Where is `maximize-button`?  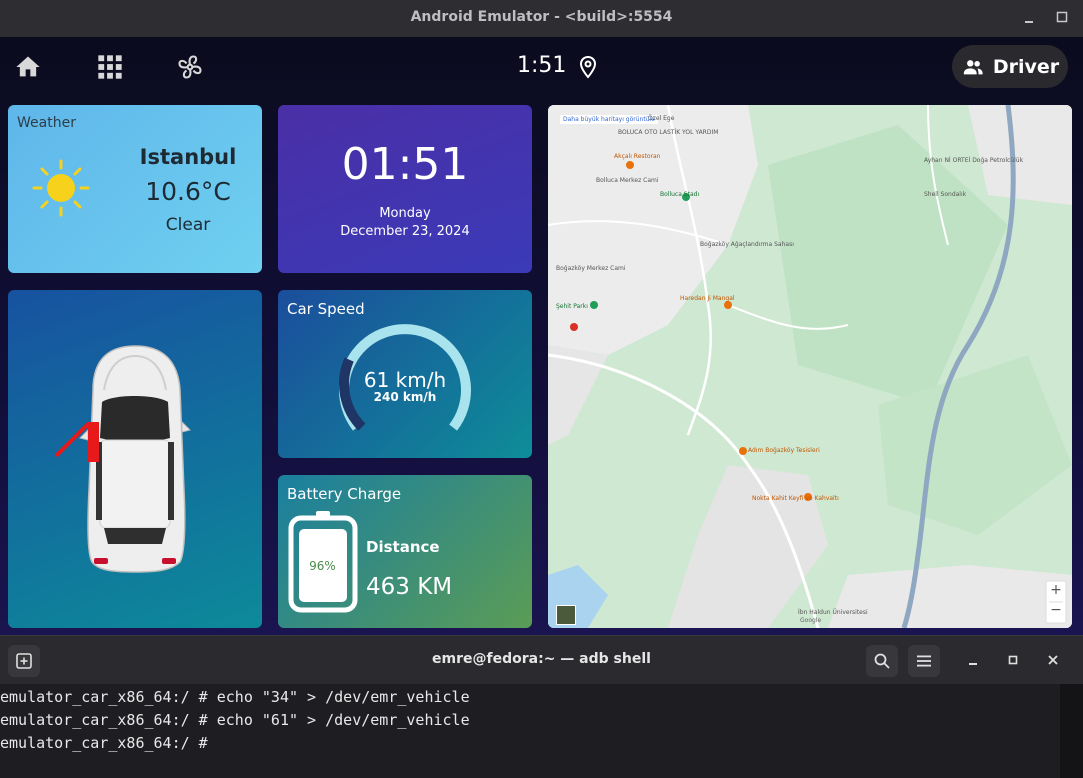 maximize-button is located at coordinates (1062, 17).